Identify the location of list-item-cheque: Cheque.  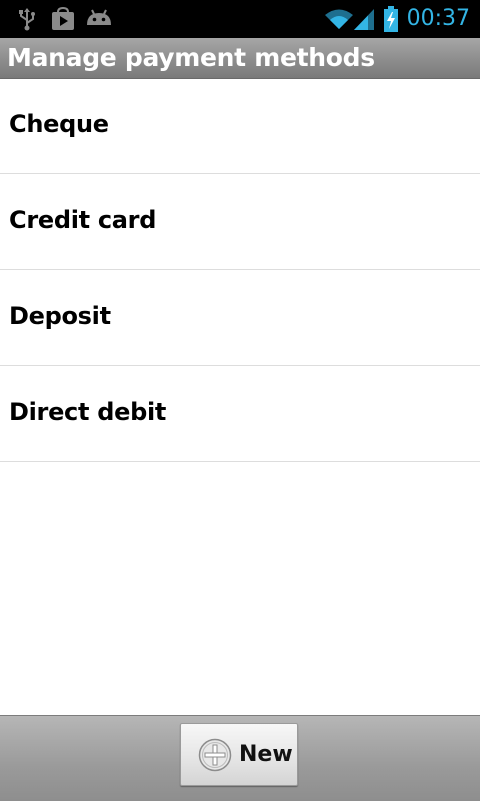
(240, 126).